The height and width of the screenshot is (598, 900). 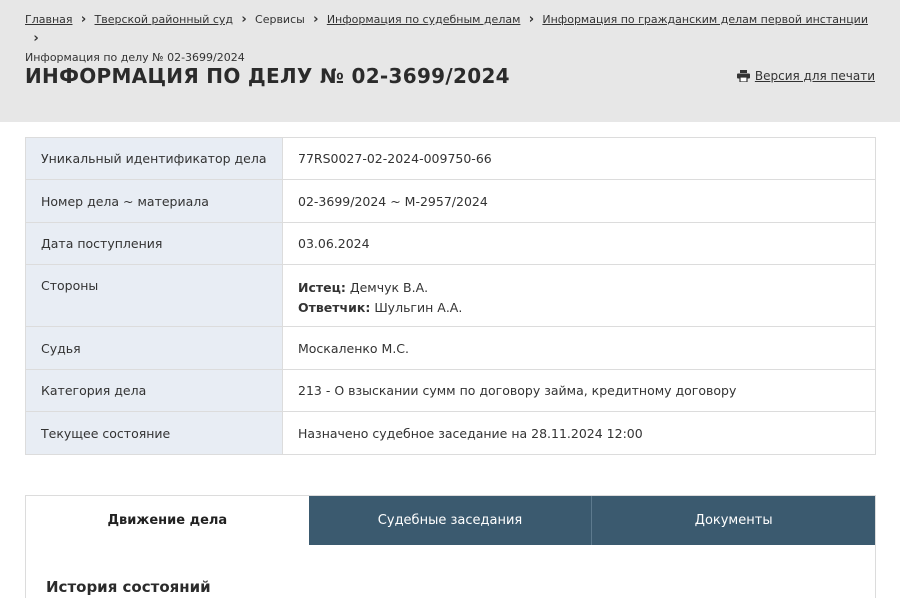 What do you see at coordinates (154, 348) in the screenshot?
I see `judge-label: Судья` at bounding box center [154, 348].